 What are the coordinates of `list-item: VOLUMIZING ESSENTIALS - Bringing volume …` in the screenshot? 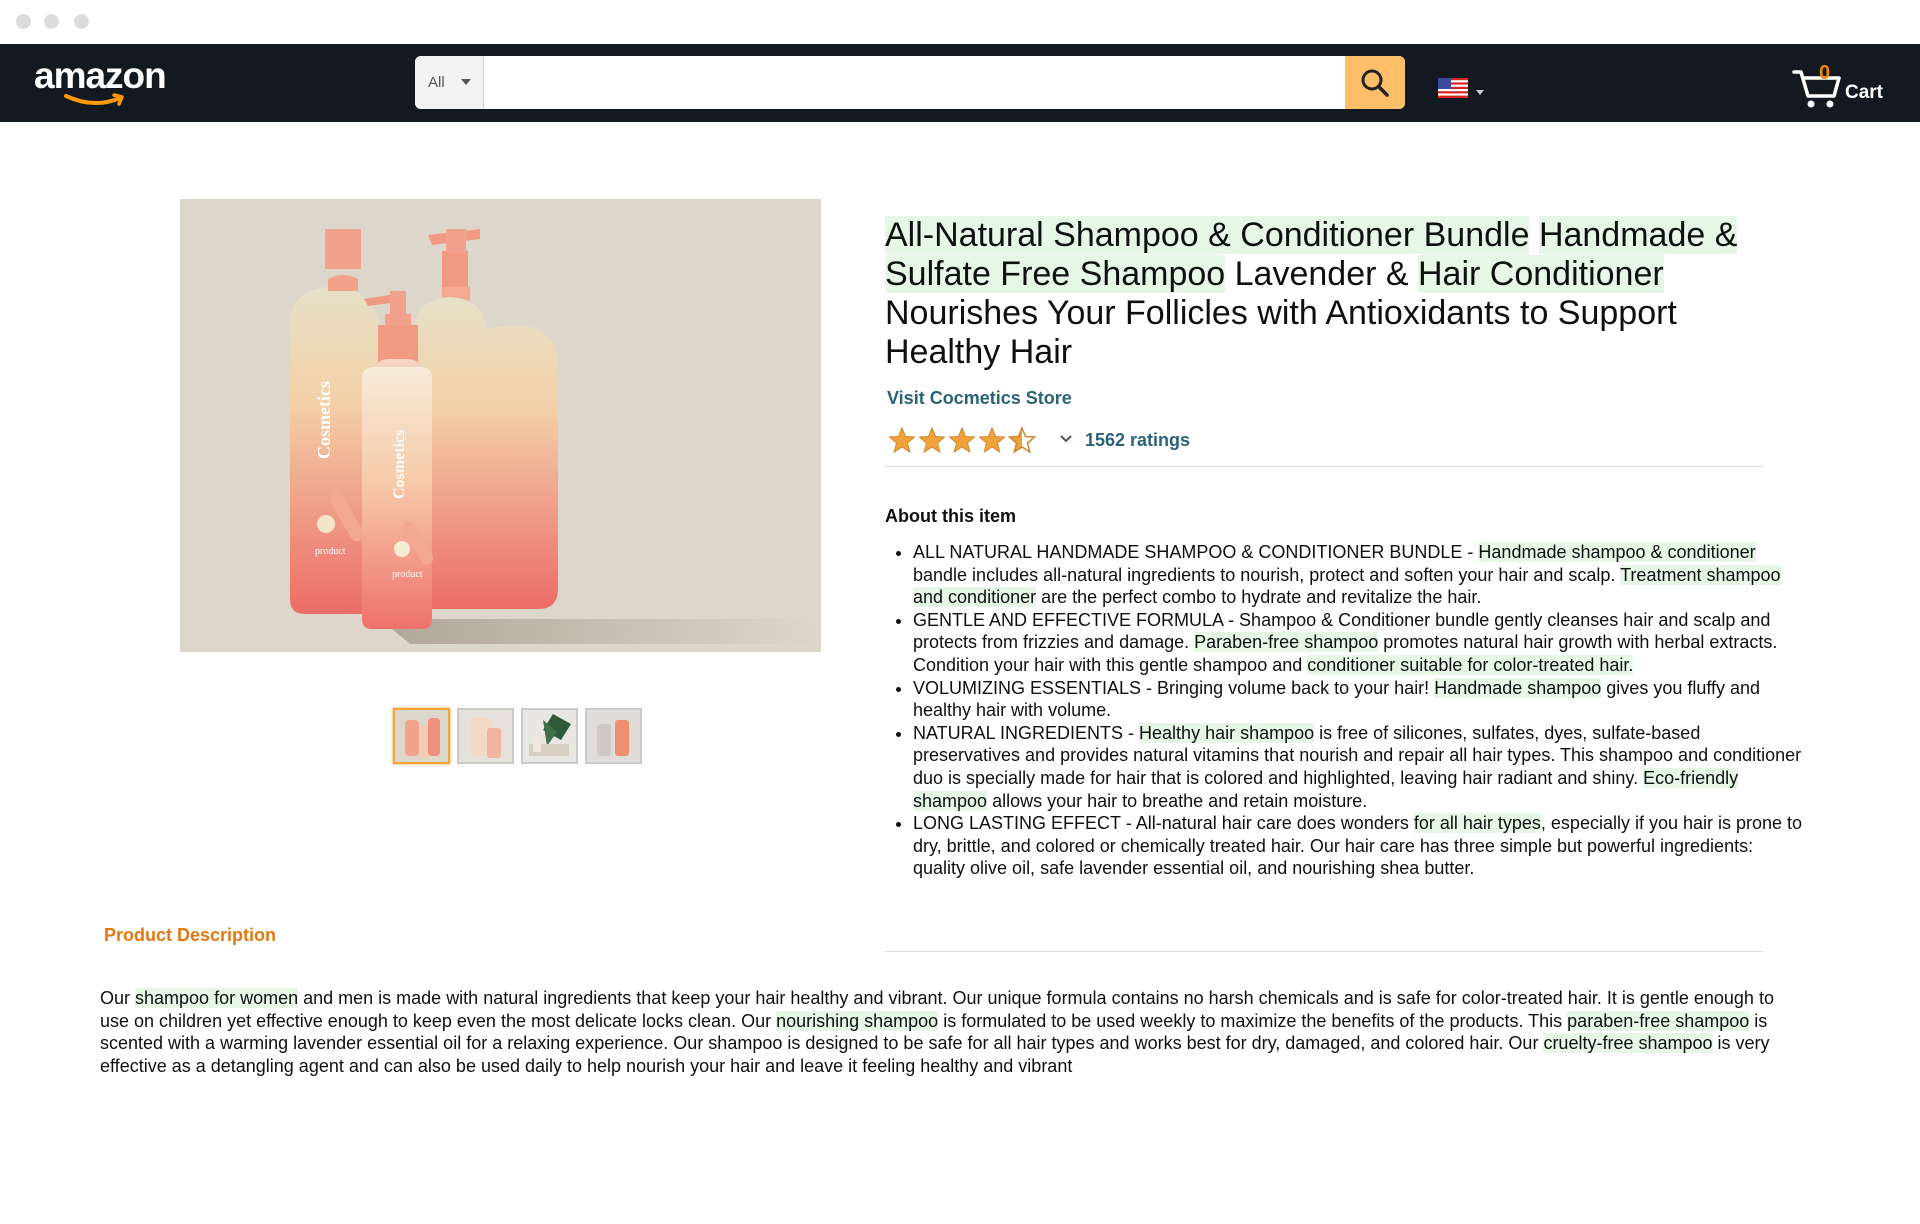 It's located at (1361, 699).